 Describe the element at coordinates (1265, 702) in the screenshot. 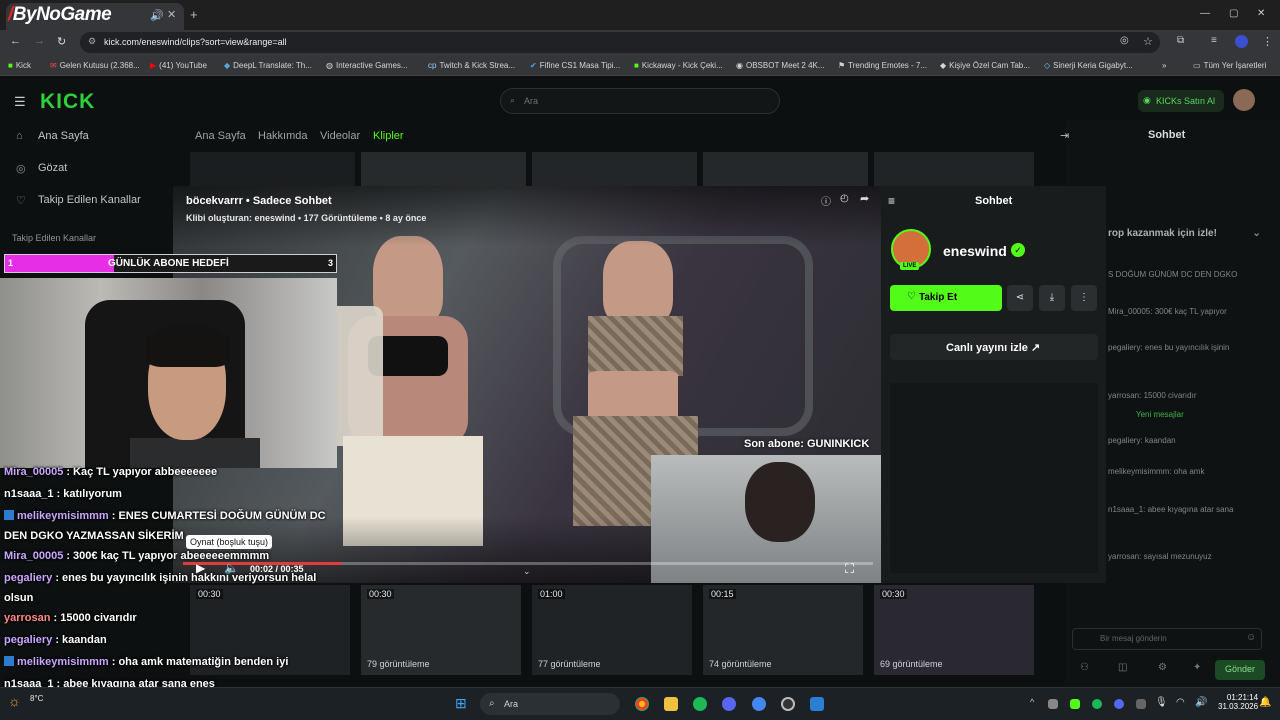

I see `notification-icon: 🔔` at that location.